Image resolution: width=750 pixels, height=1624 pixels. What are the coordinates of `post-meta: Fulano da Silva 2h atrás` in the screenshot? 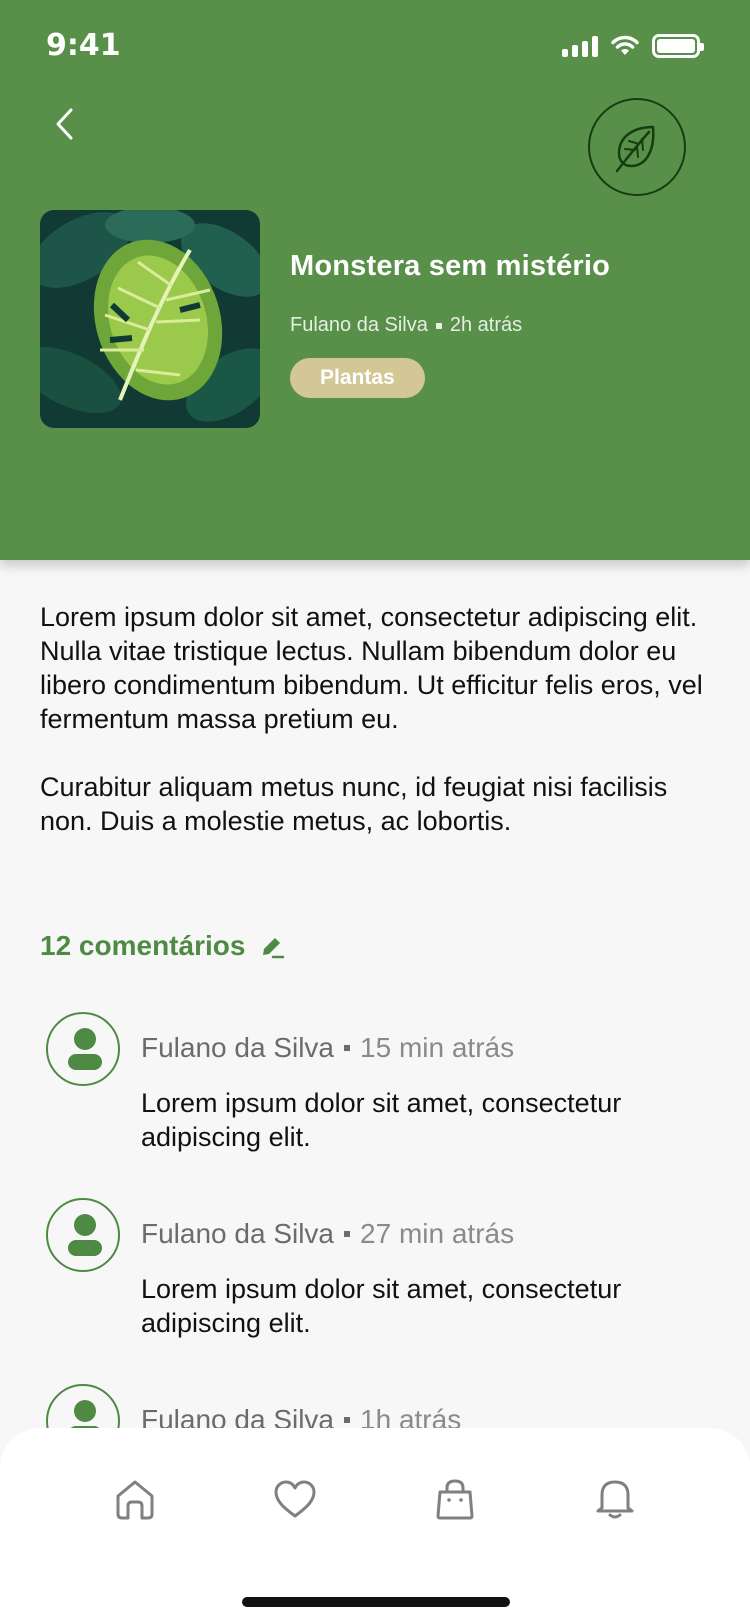 It's located at (406, 325).